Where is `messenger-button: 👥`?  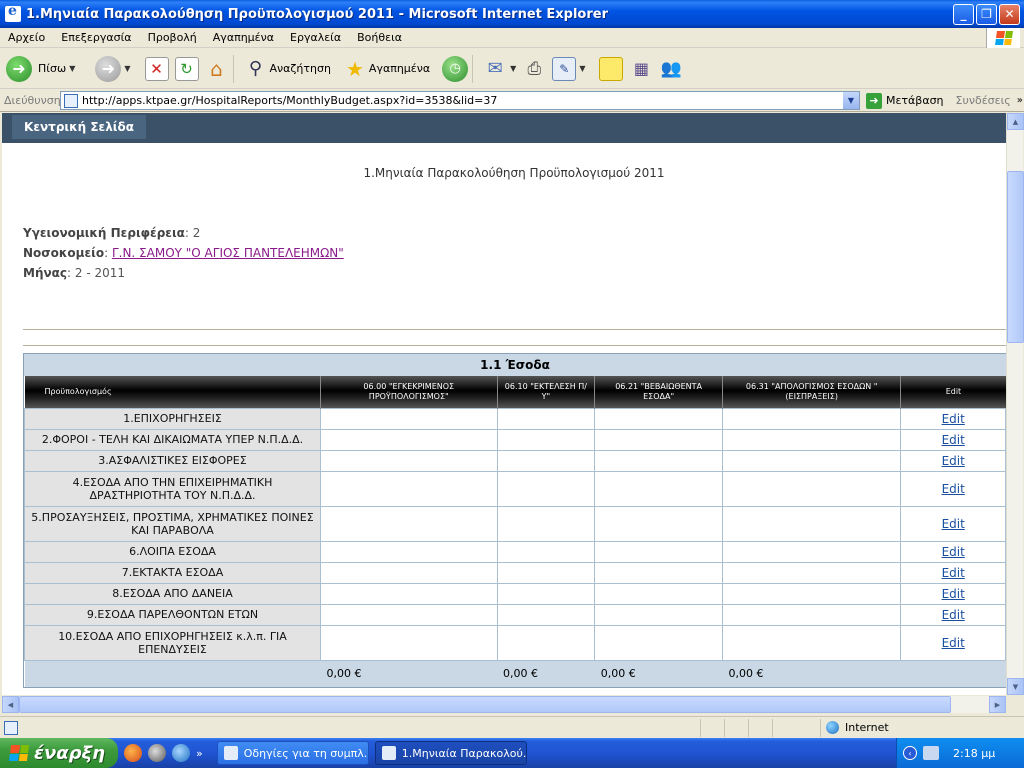
messenger-button: 👥 is located at coordinates (671, 69).